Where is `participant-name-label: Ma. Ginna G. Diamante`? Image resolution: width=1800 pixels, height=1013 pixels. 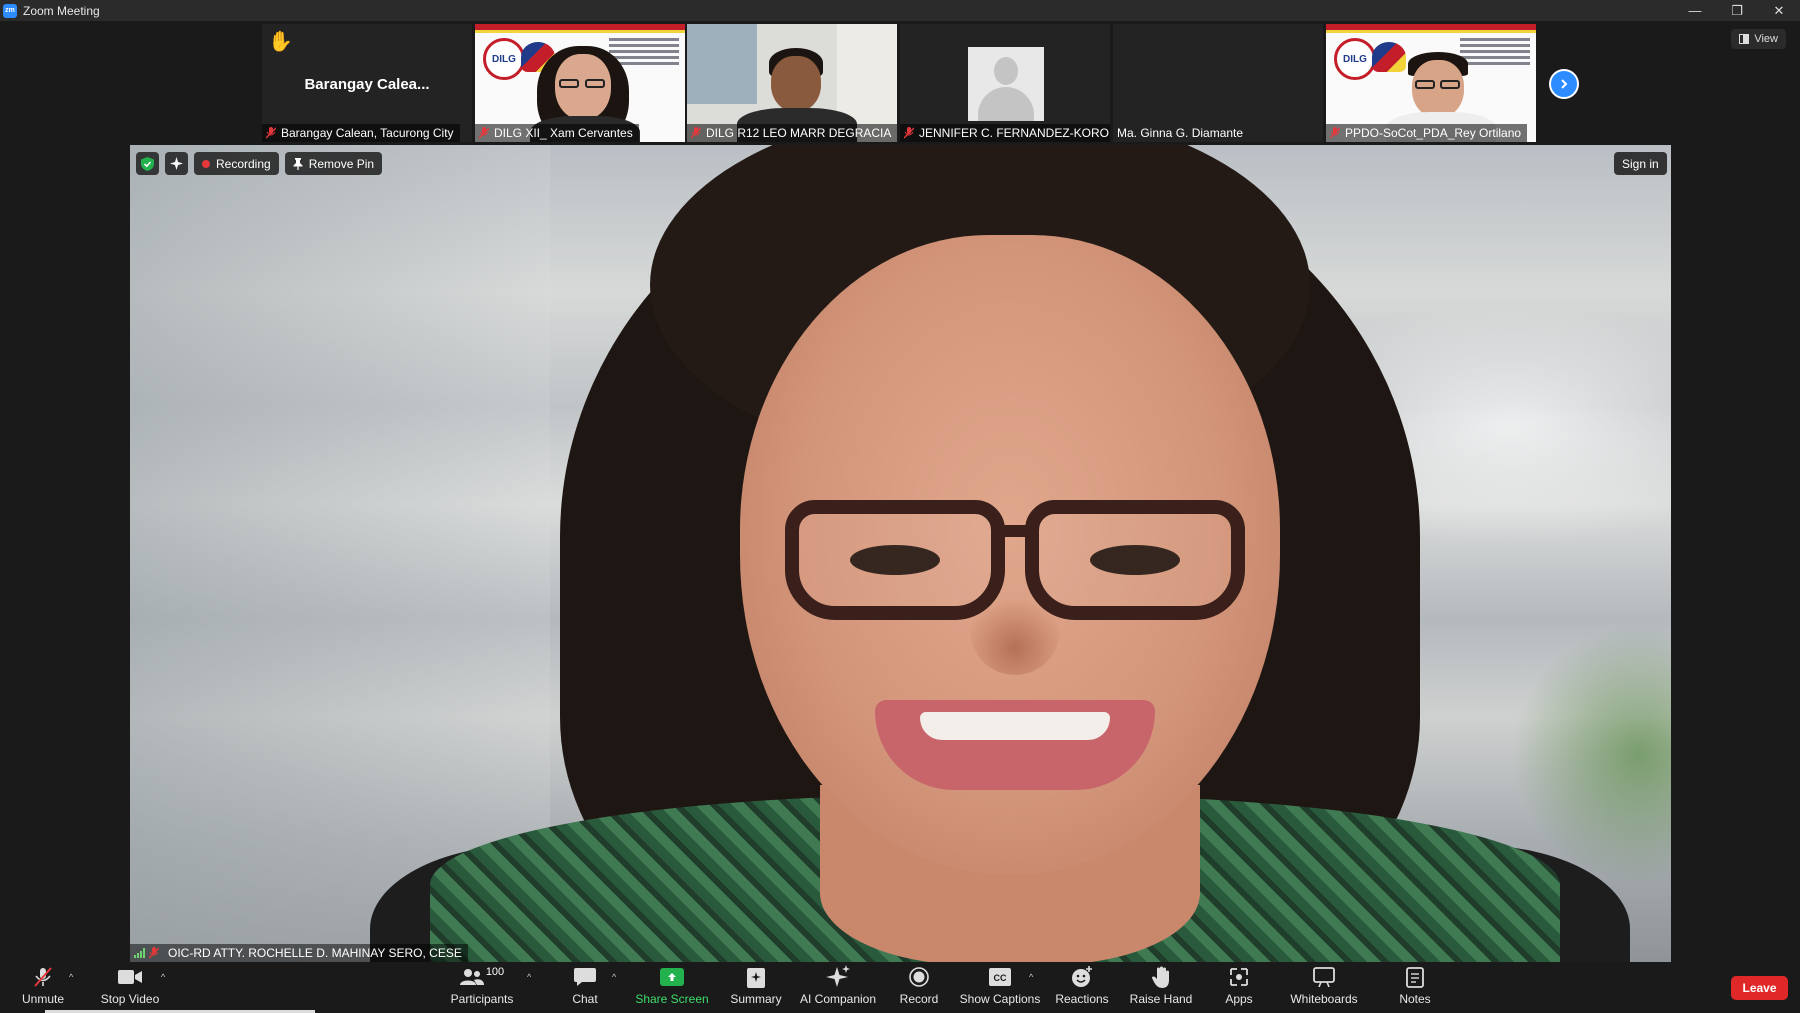
participant-name-label: Ma. Ginna G. Diamante is located at coordinates (1181, 133).